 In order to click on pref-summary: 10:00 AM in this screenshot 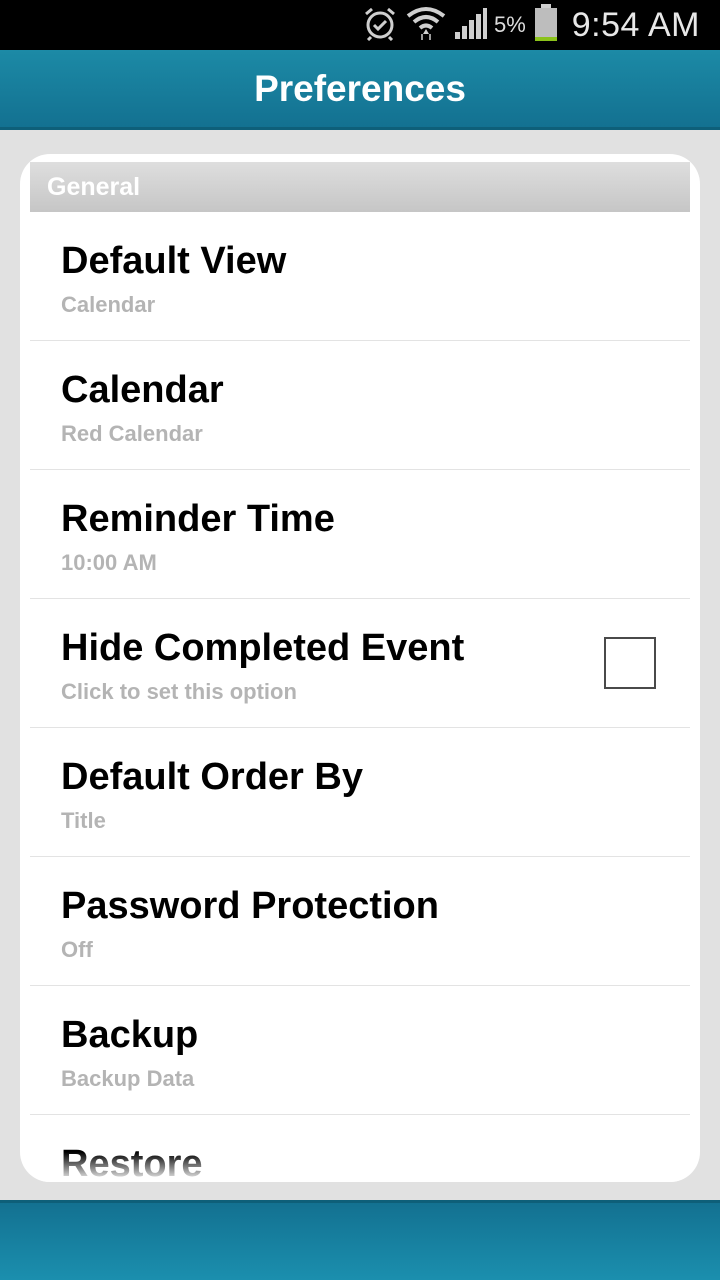, I will do `click(109, 562)`.